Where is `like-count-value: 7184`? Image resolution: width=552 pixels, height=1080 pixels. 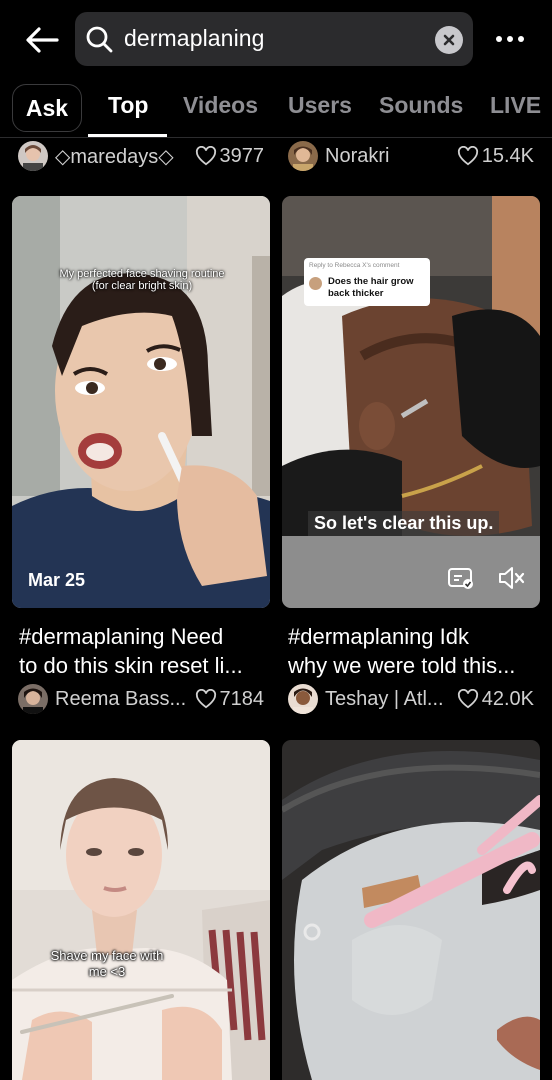
like-count-value: 7184 is located at coordinates (242, 698).